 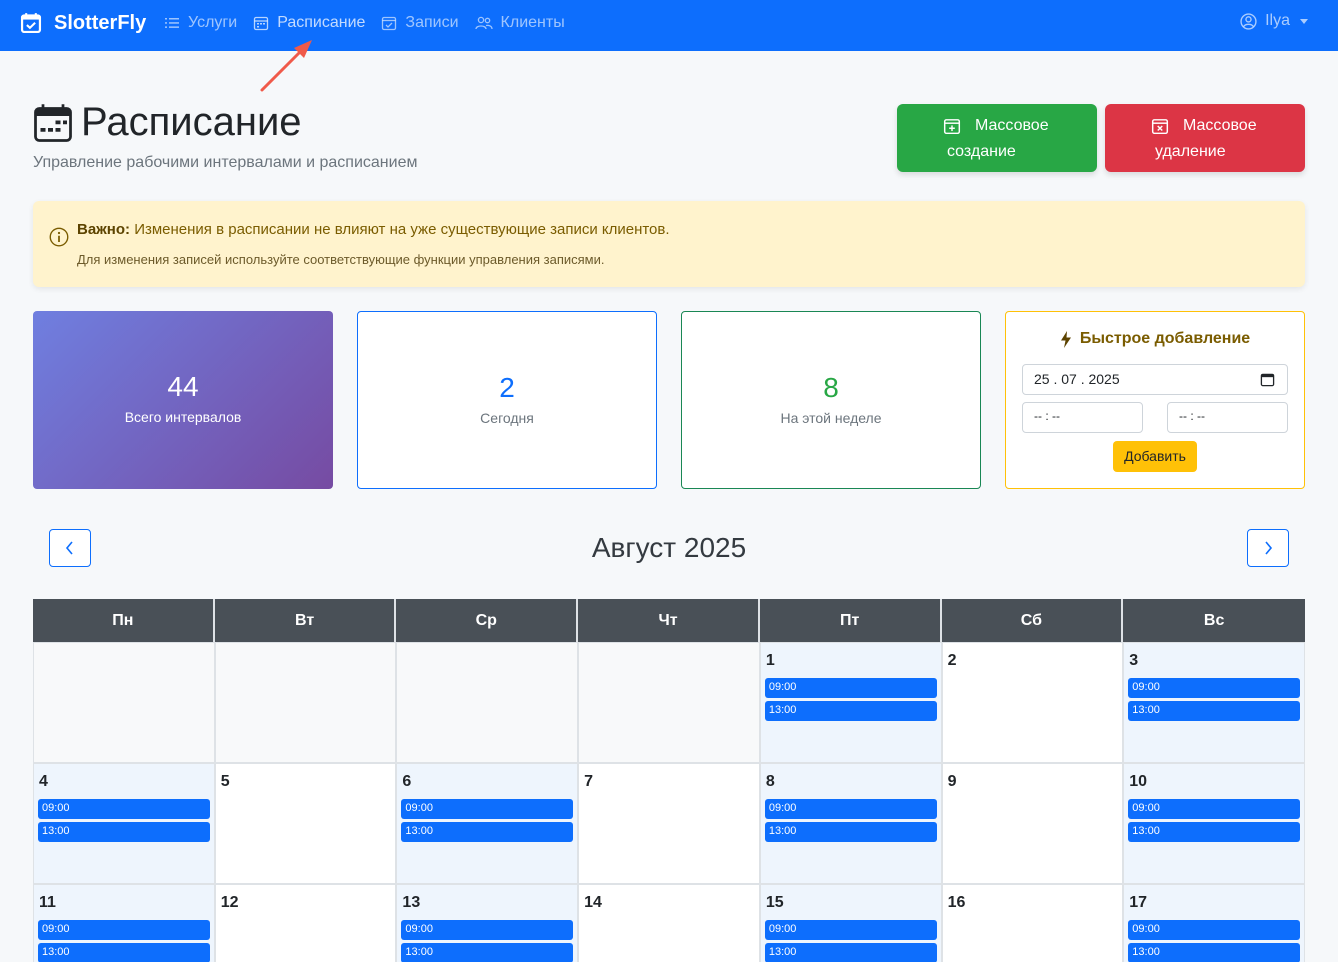 What do you see at coordinates (669, 547) in the screenshot?
I see `month-title: Август 2025` at bounding box center [669, 547].